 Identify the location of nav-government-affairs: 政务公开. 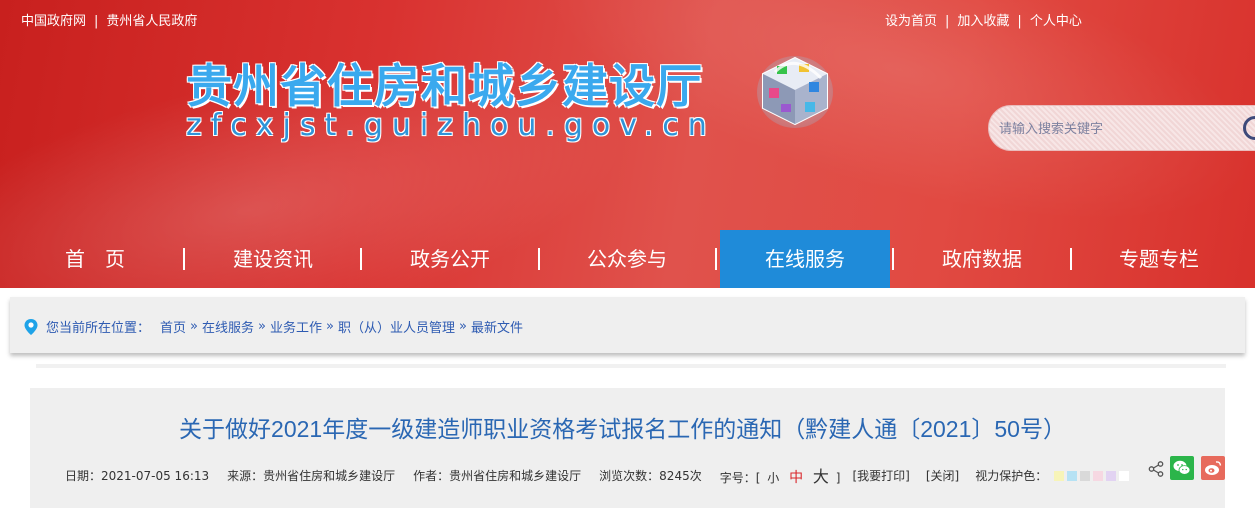
(450, 259).